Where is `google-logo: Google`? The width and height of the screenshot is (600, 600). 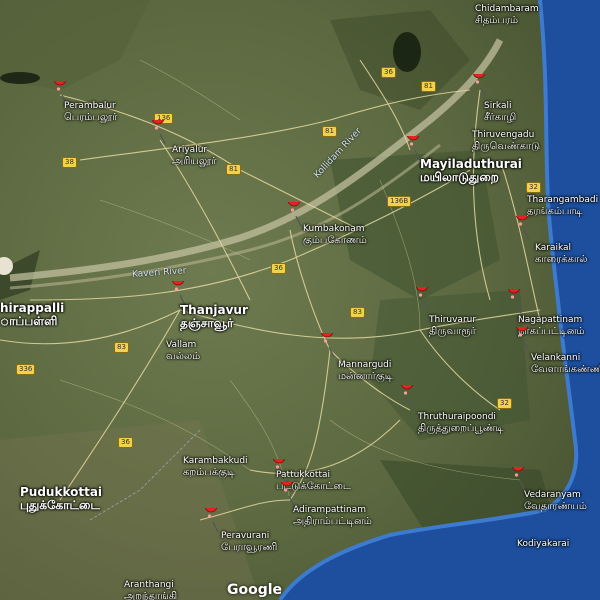
google-logo: Google is located at coordinates (255, 590).